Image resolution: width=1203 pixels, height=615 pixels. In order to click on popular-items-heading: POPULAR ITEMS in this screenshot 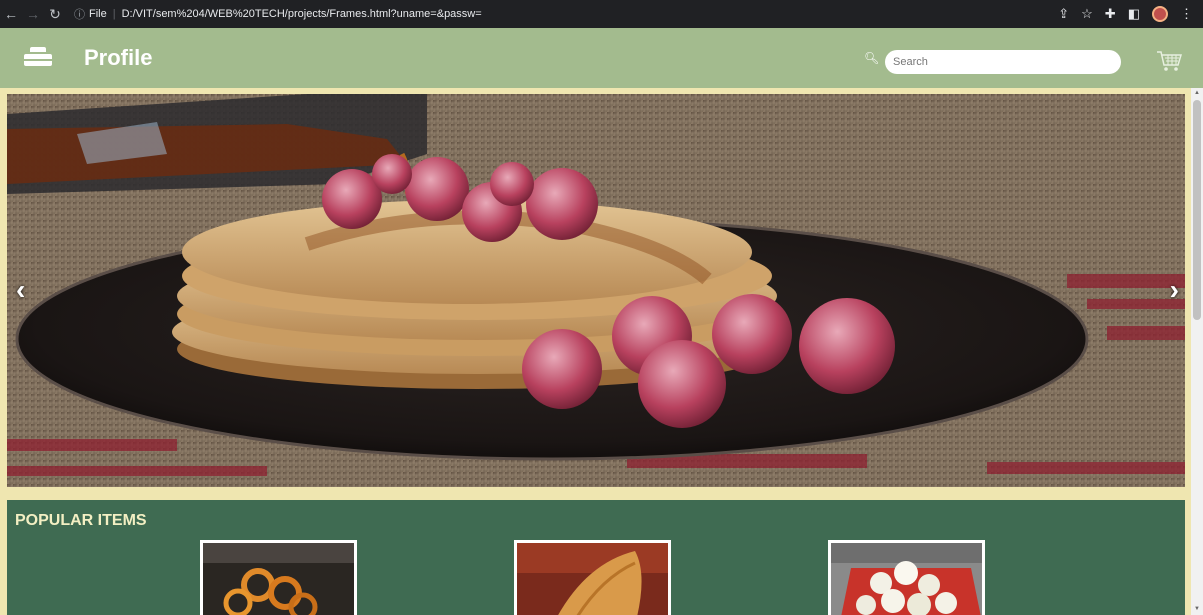, I will do `click(81, 520)`.